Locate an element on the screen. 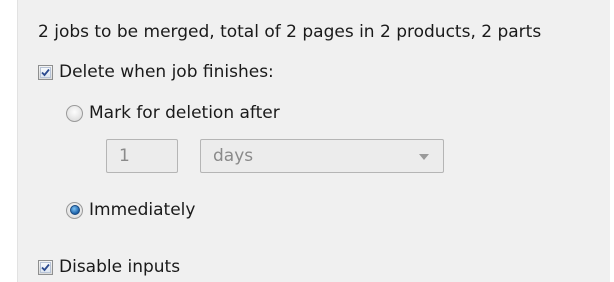 The height and width of the screenshot is (282, 614). delete-when-finished-checkbox is located at coordinates (45, 72).